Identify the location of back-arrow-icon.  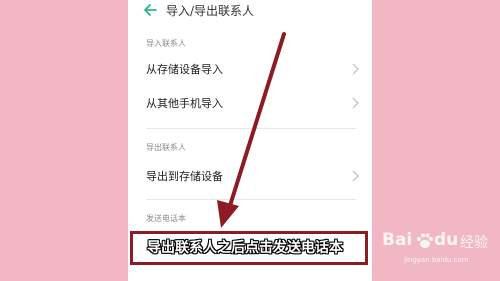
(151, 10).